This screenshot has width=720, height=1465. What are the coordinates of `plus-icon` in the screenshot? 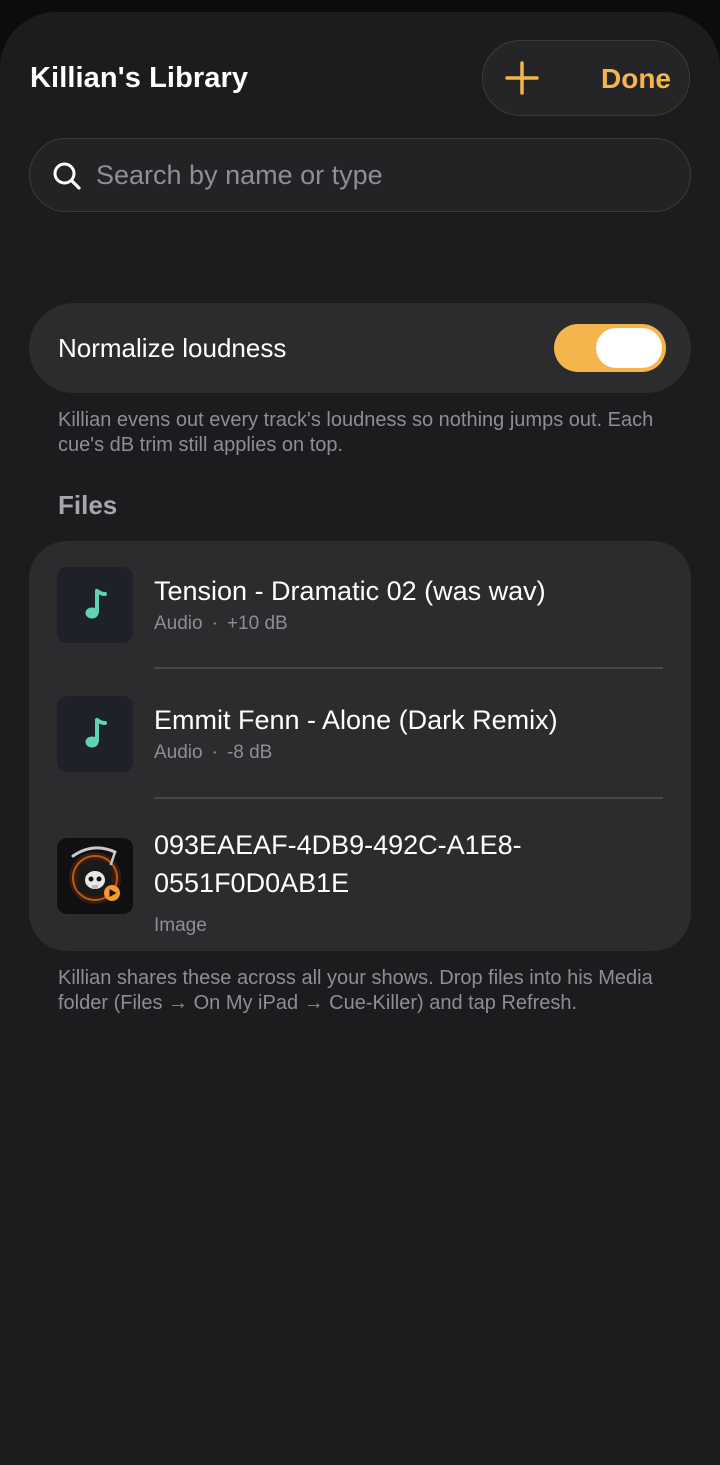 It's located at (522, 78).